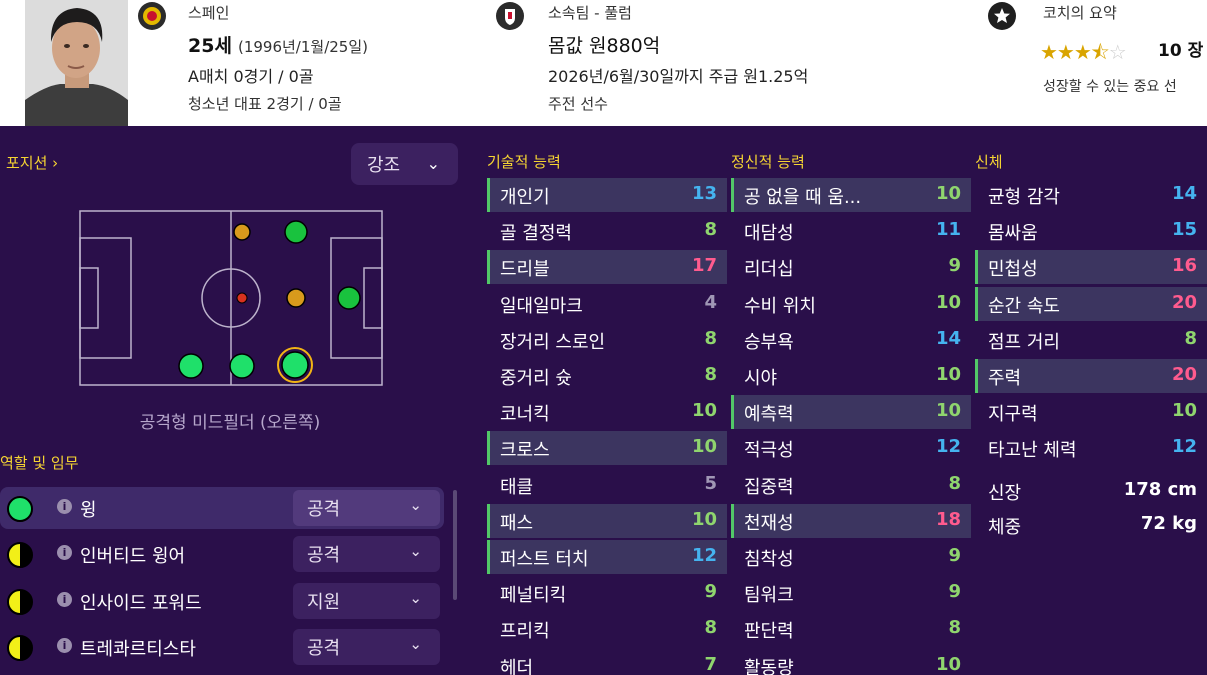 The height and width of the screenshot is (675, 1207). I want to click on attribute-row: 프리킥 8, so click(607, 629).